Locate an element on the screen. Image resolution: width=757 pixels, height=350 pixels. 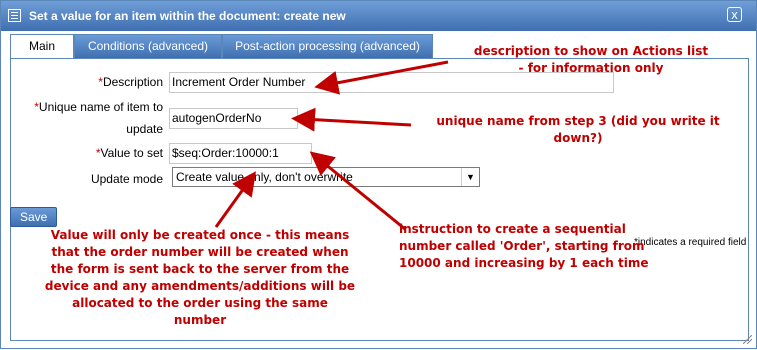
description-arrow is located at coordinates (381, 77).